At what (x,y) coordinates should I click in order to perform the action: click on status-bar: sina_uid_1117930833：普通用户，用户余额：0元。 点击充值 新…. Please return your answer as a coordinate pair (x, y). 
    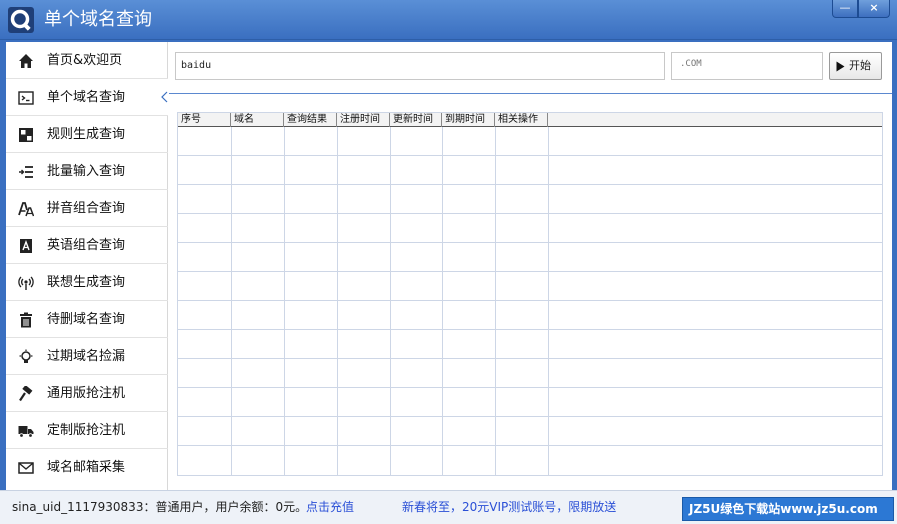
    Looking at the image, I should click on (448, 507).